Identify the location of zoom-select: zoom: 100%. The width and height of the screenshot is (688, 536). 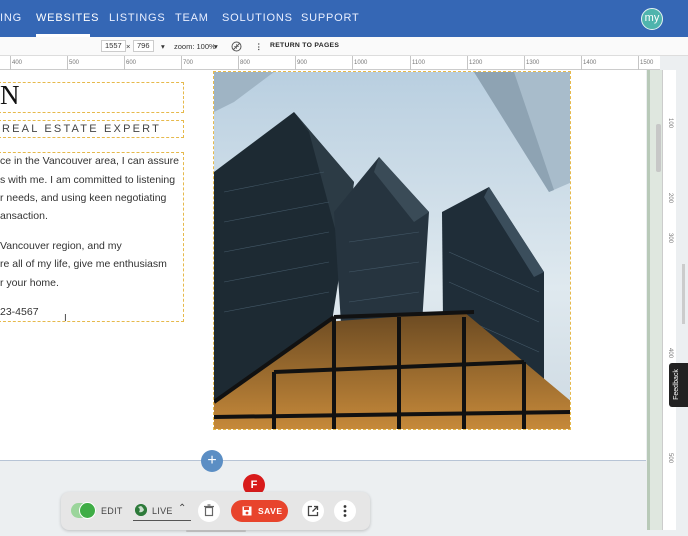
(195, 46).